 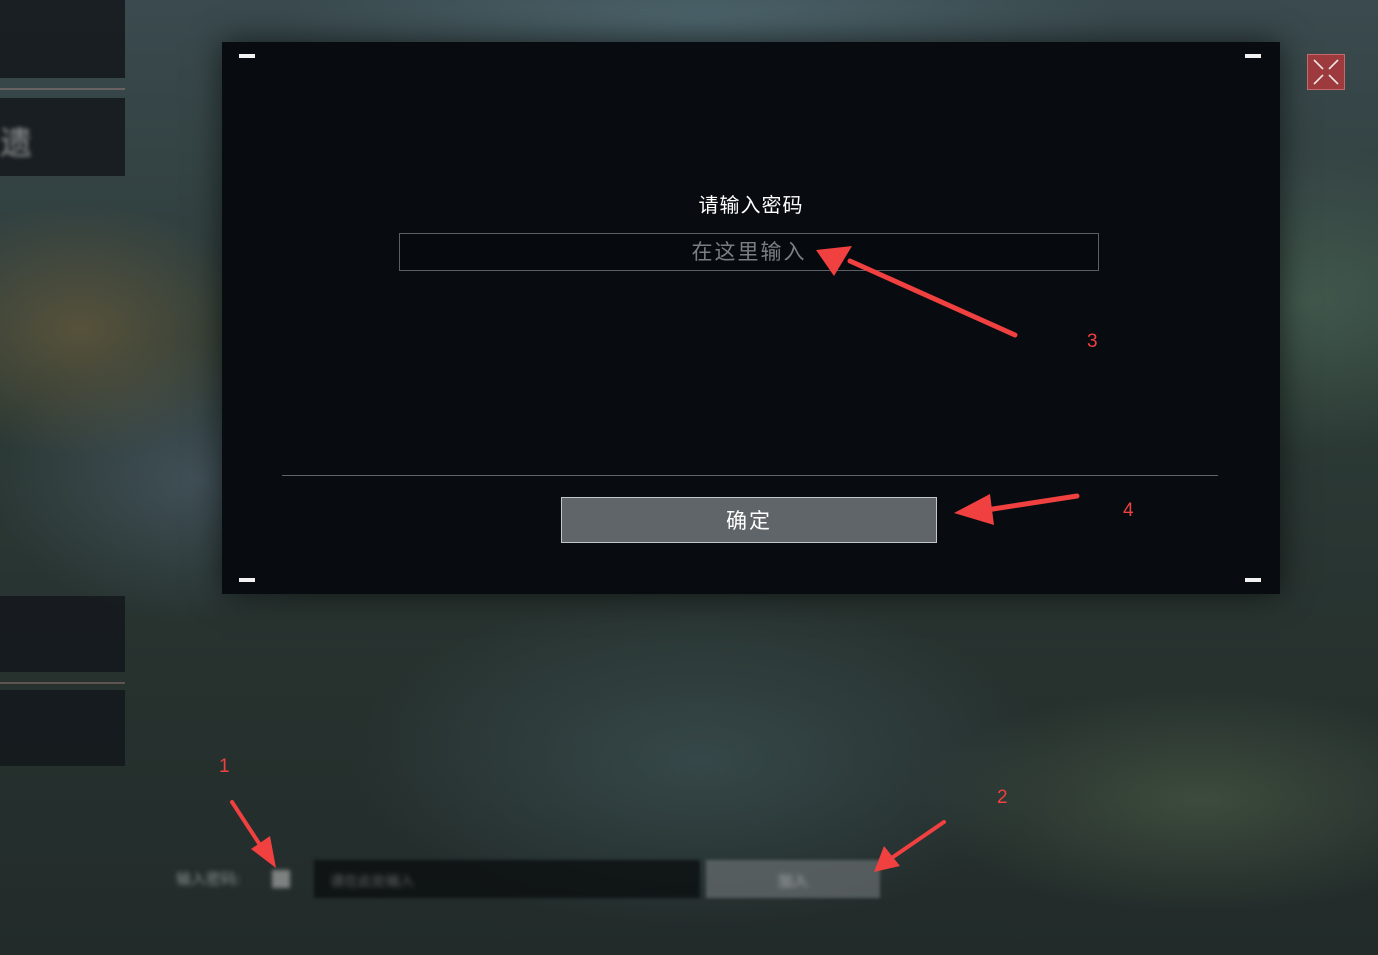 I want to click on annotation-label-1: 1, so click(x=224, y=766).